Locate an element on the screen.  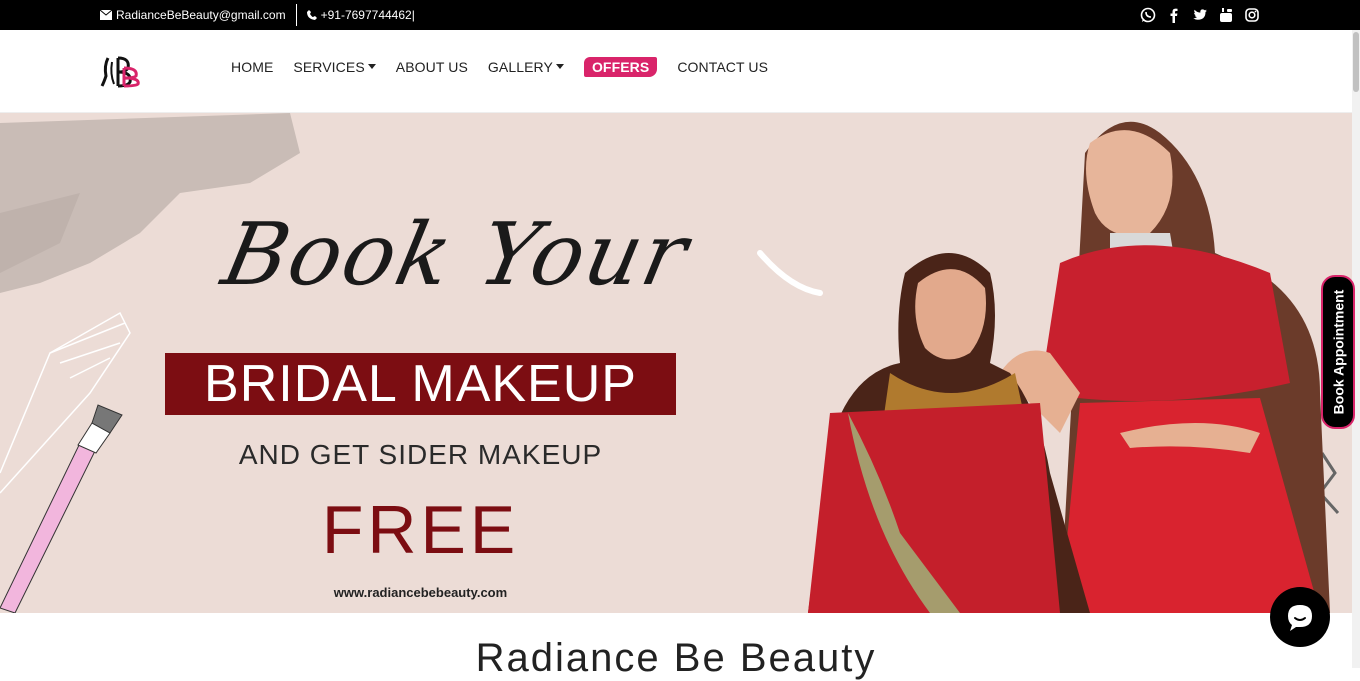
nav-gallery: GALLERY is located at coordinates (526, 67).